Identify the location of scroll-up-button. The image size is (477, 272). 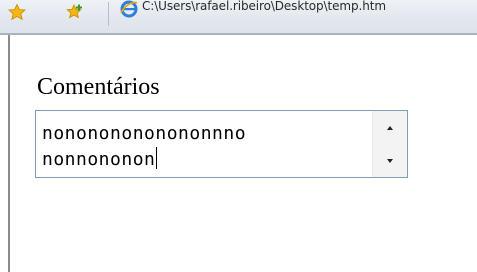
(390, 127).